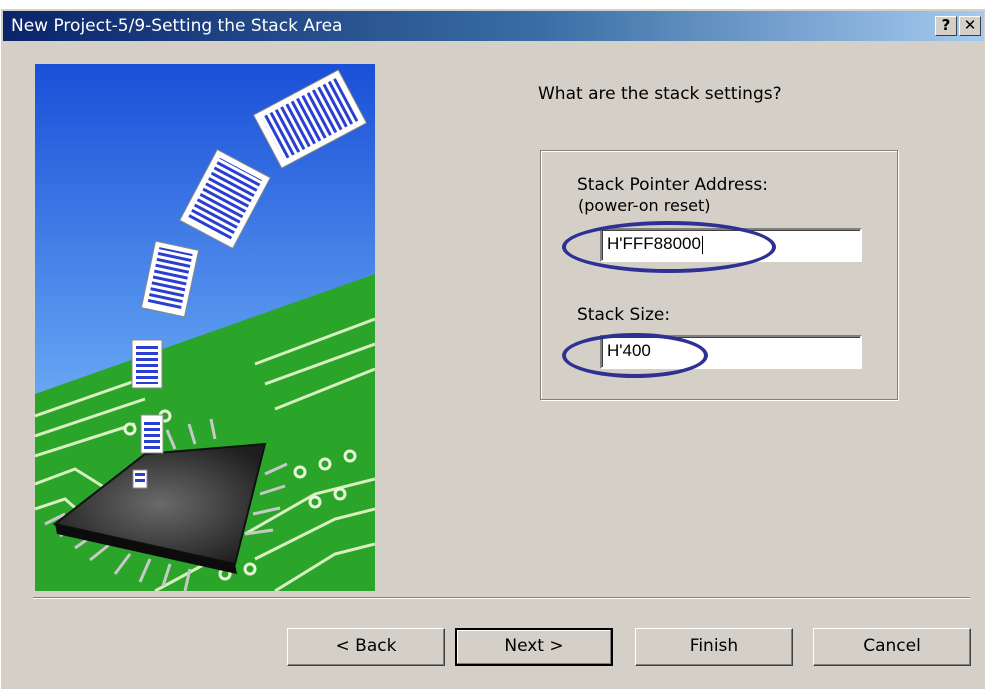 The width and height of the screenshot is (988, 689). Describe the element at coordinates (660, 94) in the screenshot. I see `question-text: What are the stack settings?` at that location.